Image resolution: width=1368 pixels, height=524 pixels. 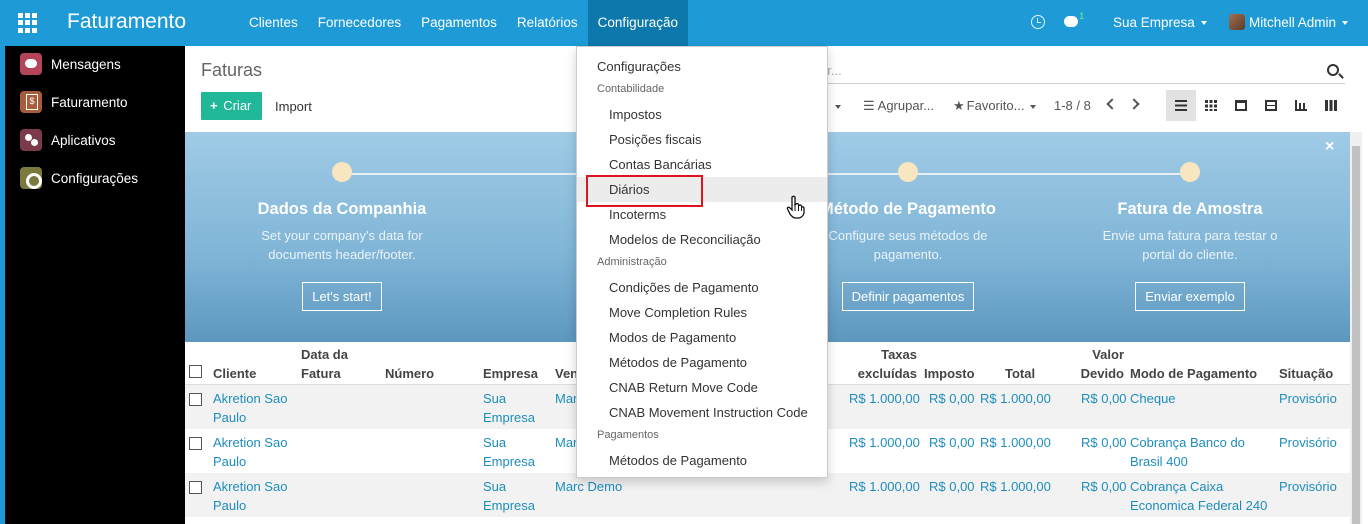 What do you see at coordinates (1104, 486) in the screenshot?
I see `cell-devido: R$ 0,00` at bounding box center [1104, 486].